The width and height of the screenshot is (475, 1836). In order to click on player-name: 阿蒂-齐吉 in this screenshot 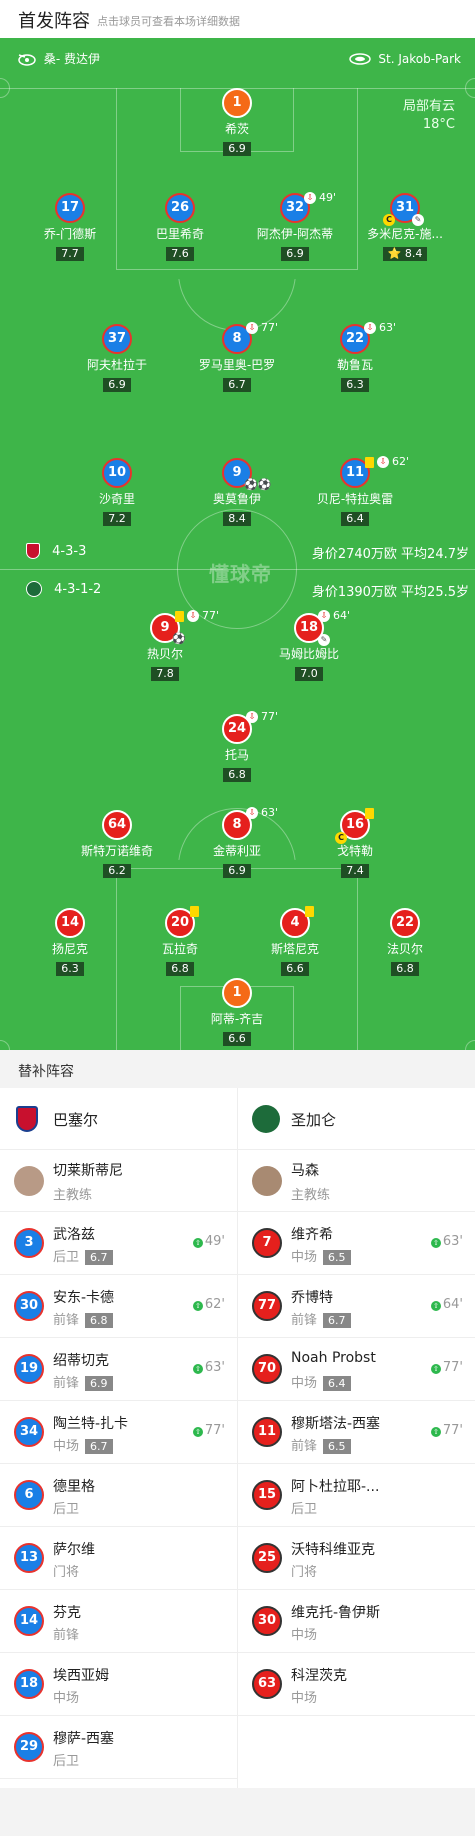, I will do `click(237, 1019)`.